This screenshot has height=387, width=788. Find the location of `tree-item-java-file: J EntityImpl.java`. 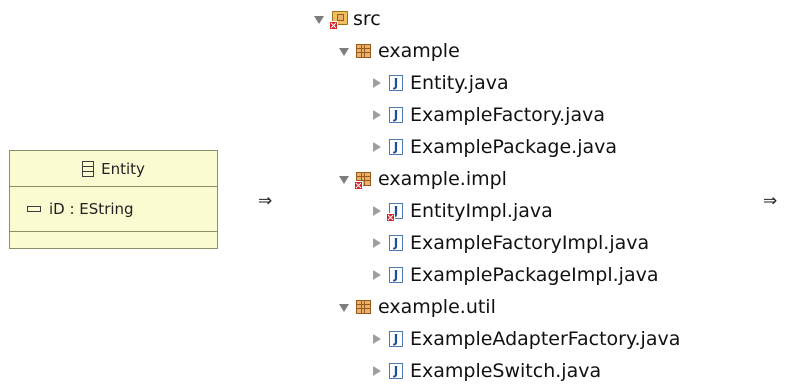

tree-item-java-file: J EntityImpl.java is located at coordinates (461, 211).